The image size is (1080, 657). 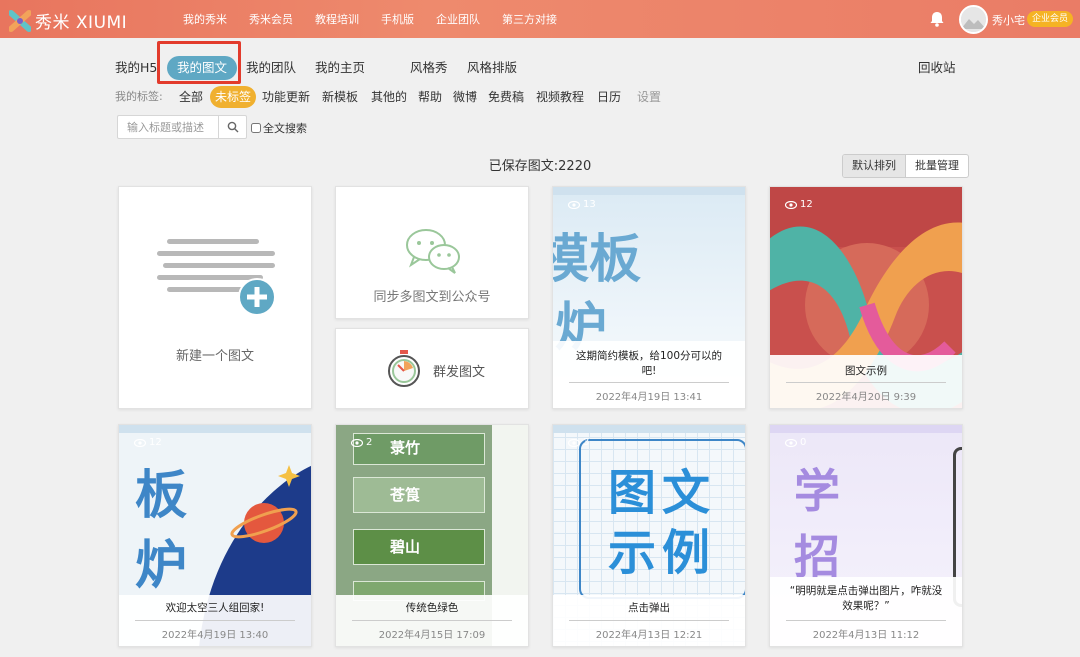 I want to click on swatch-name: 苍筤, so click(x=405, y=495).